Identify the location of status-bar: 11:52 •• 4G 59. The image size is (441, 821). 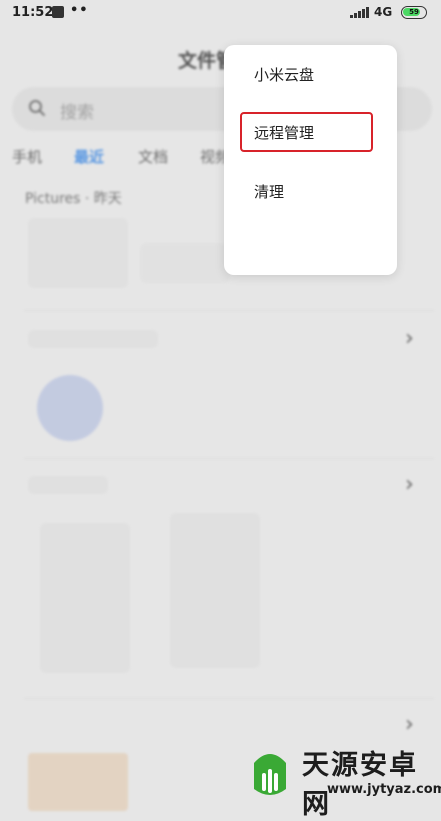
(220, 14).